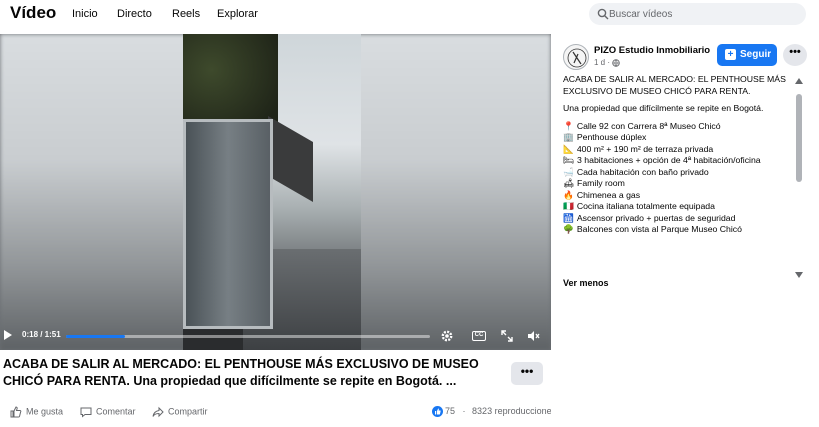 This screenshot has width=819, height=427. I want to click on feature-emoji-icon: 🔥, so click(568, 194).